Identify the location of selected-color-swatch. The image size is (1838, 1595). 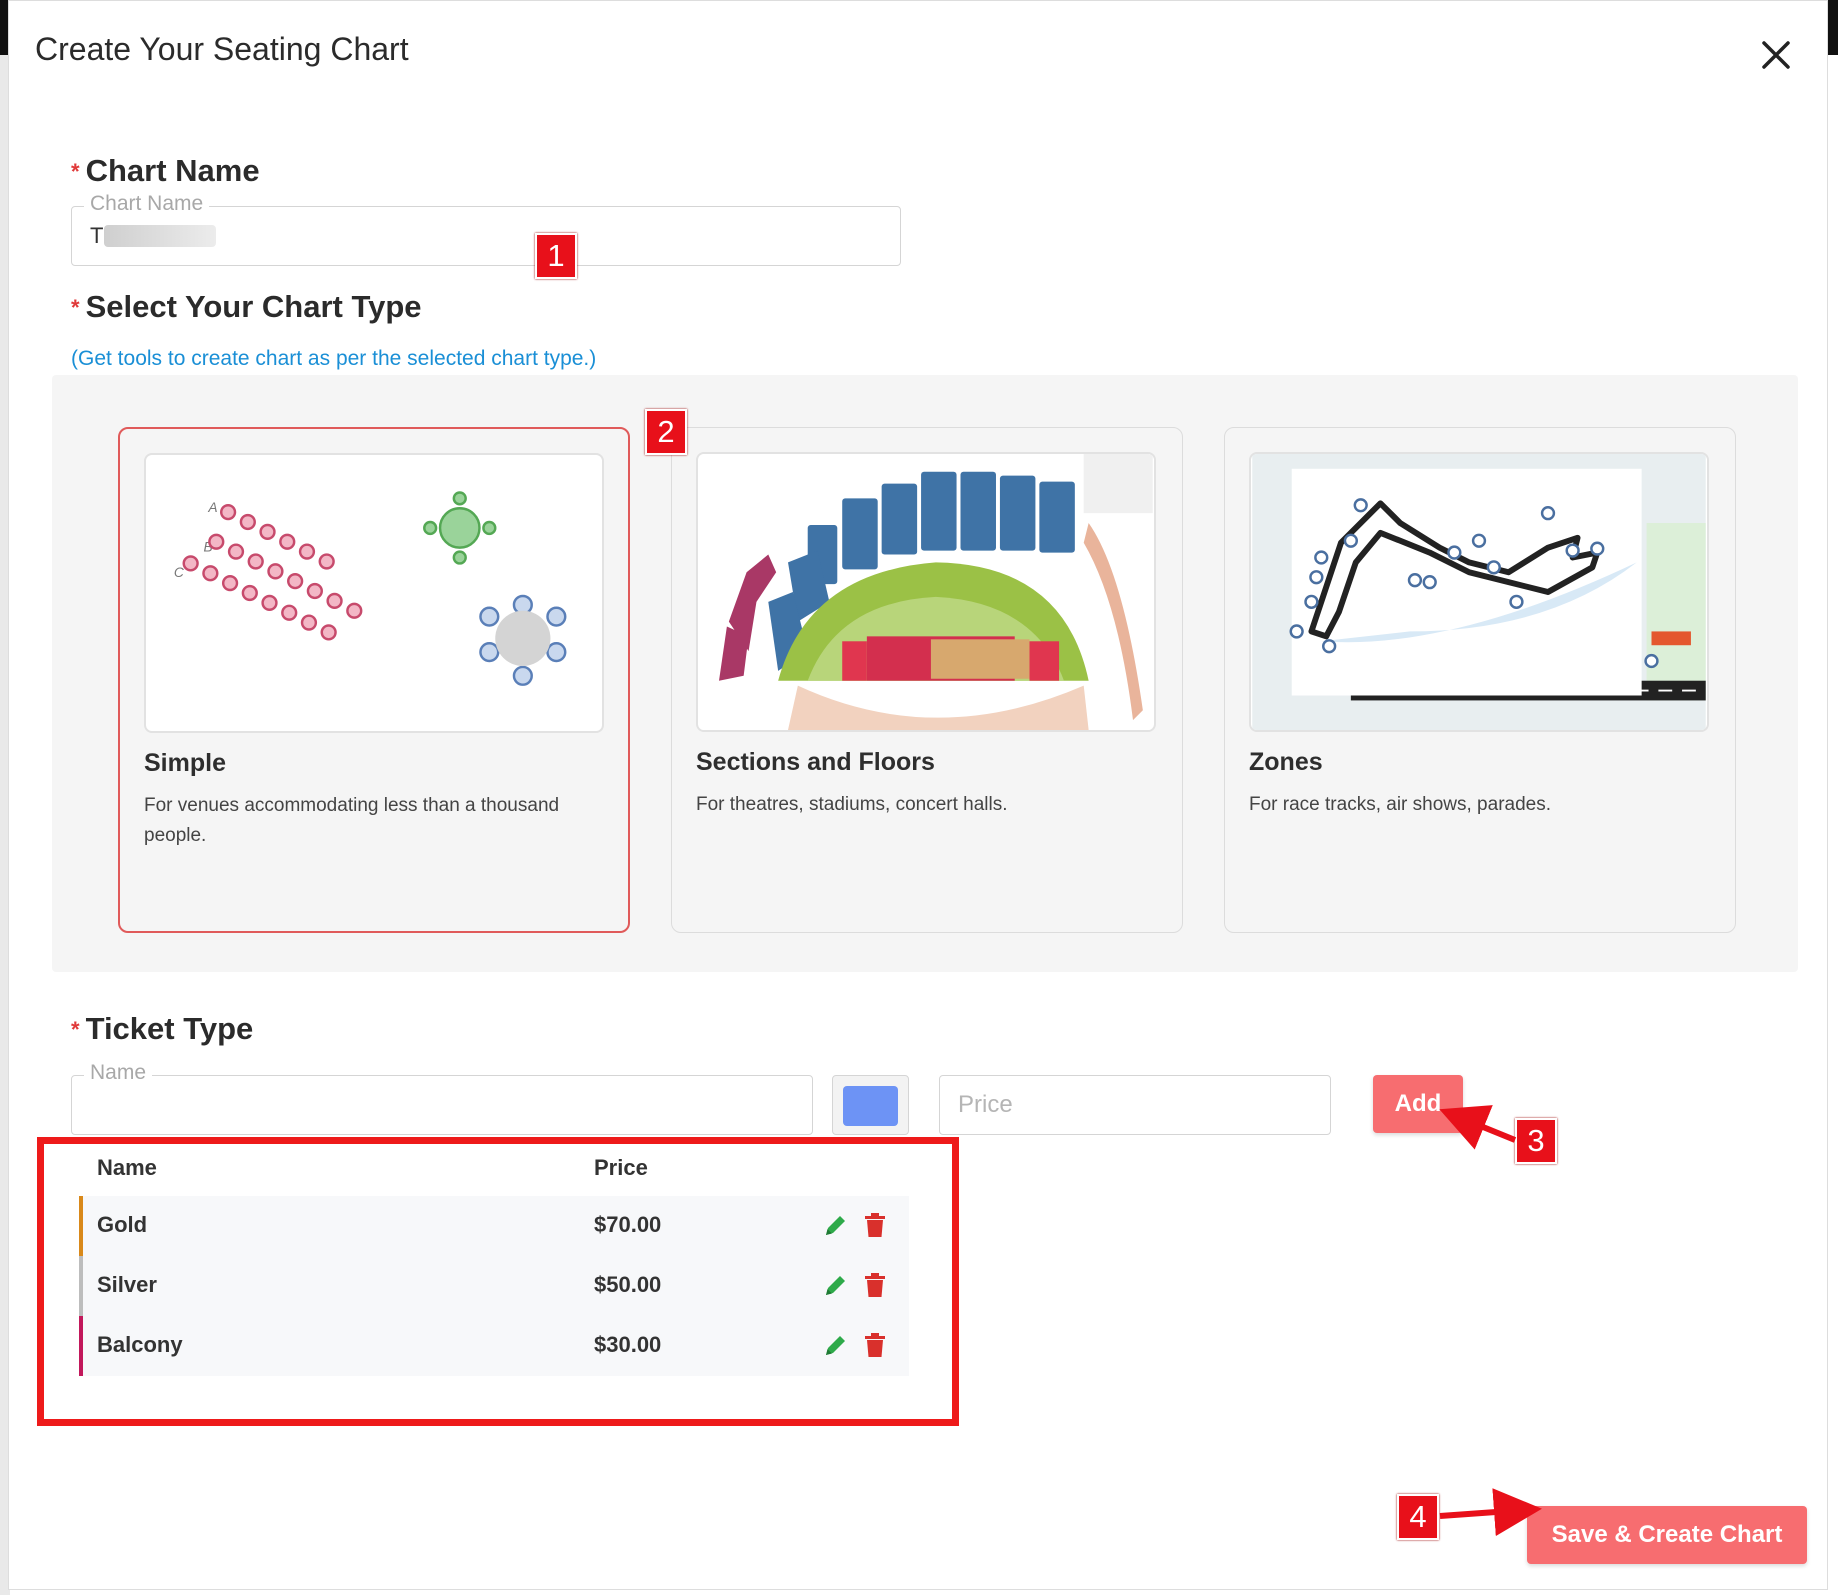
(870, 1106).